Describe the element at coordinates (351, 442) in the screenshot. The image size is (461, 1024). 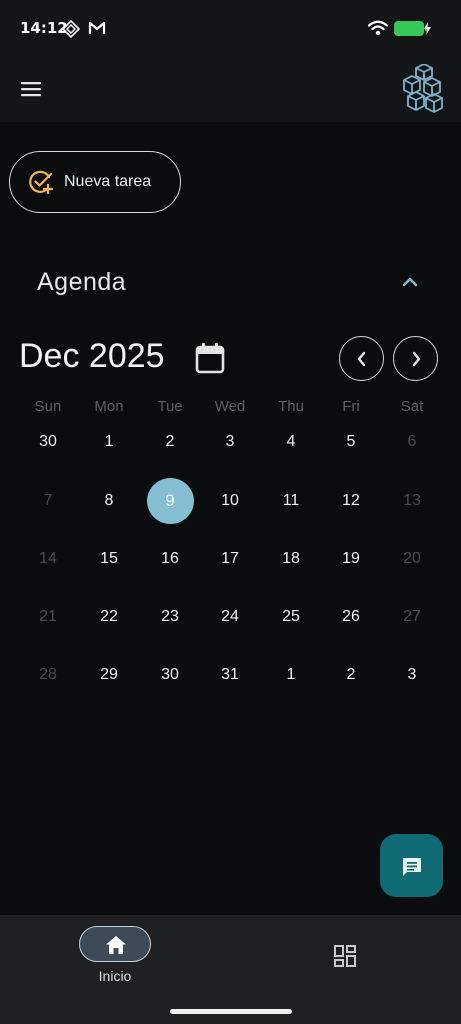
I see `calendar-day: 5` at that location.